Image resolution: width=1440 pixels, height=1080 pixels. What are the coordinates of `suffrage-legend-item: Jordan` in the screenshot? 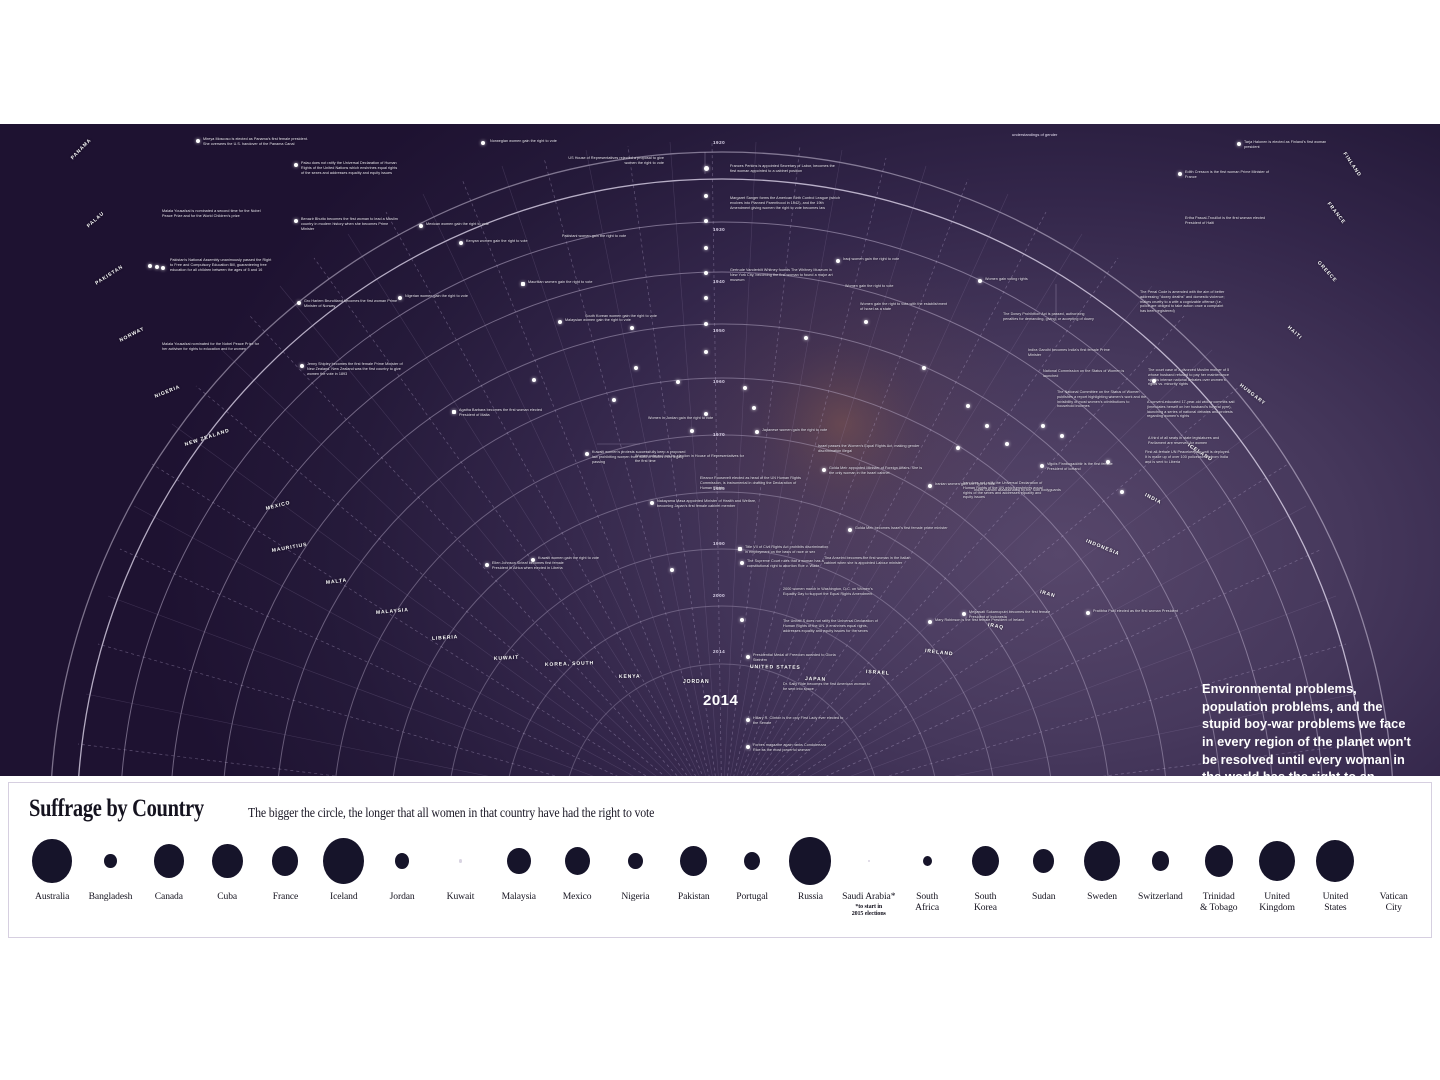 It's located at (402, 868).